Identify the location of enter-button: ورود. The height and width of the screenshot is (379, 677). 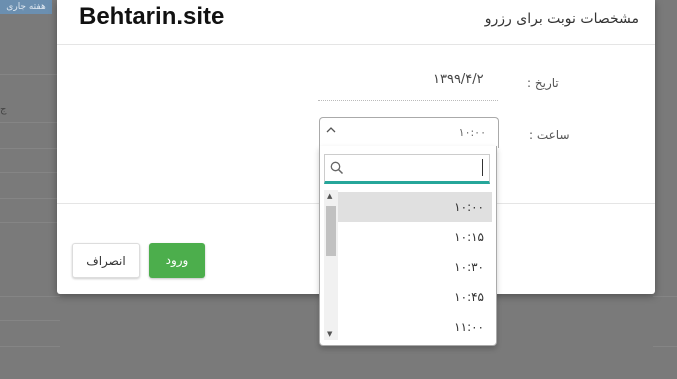
(177, 260).